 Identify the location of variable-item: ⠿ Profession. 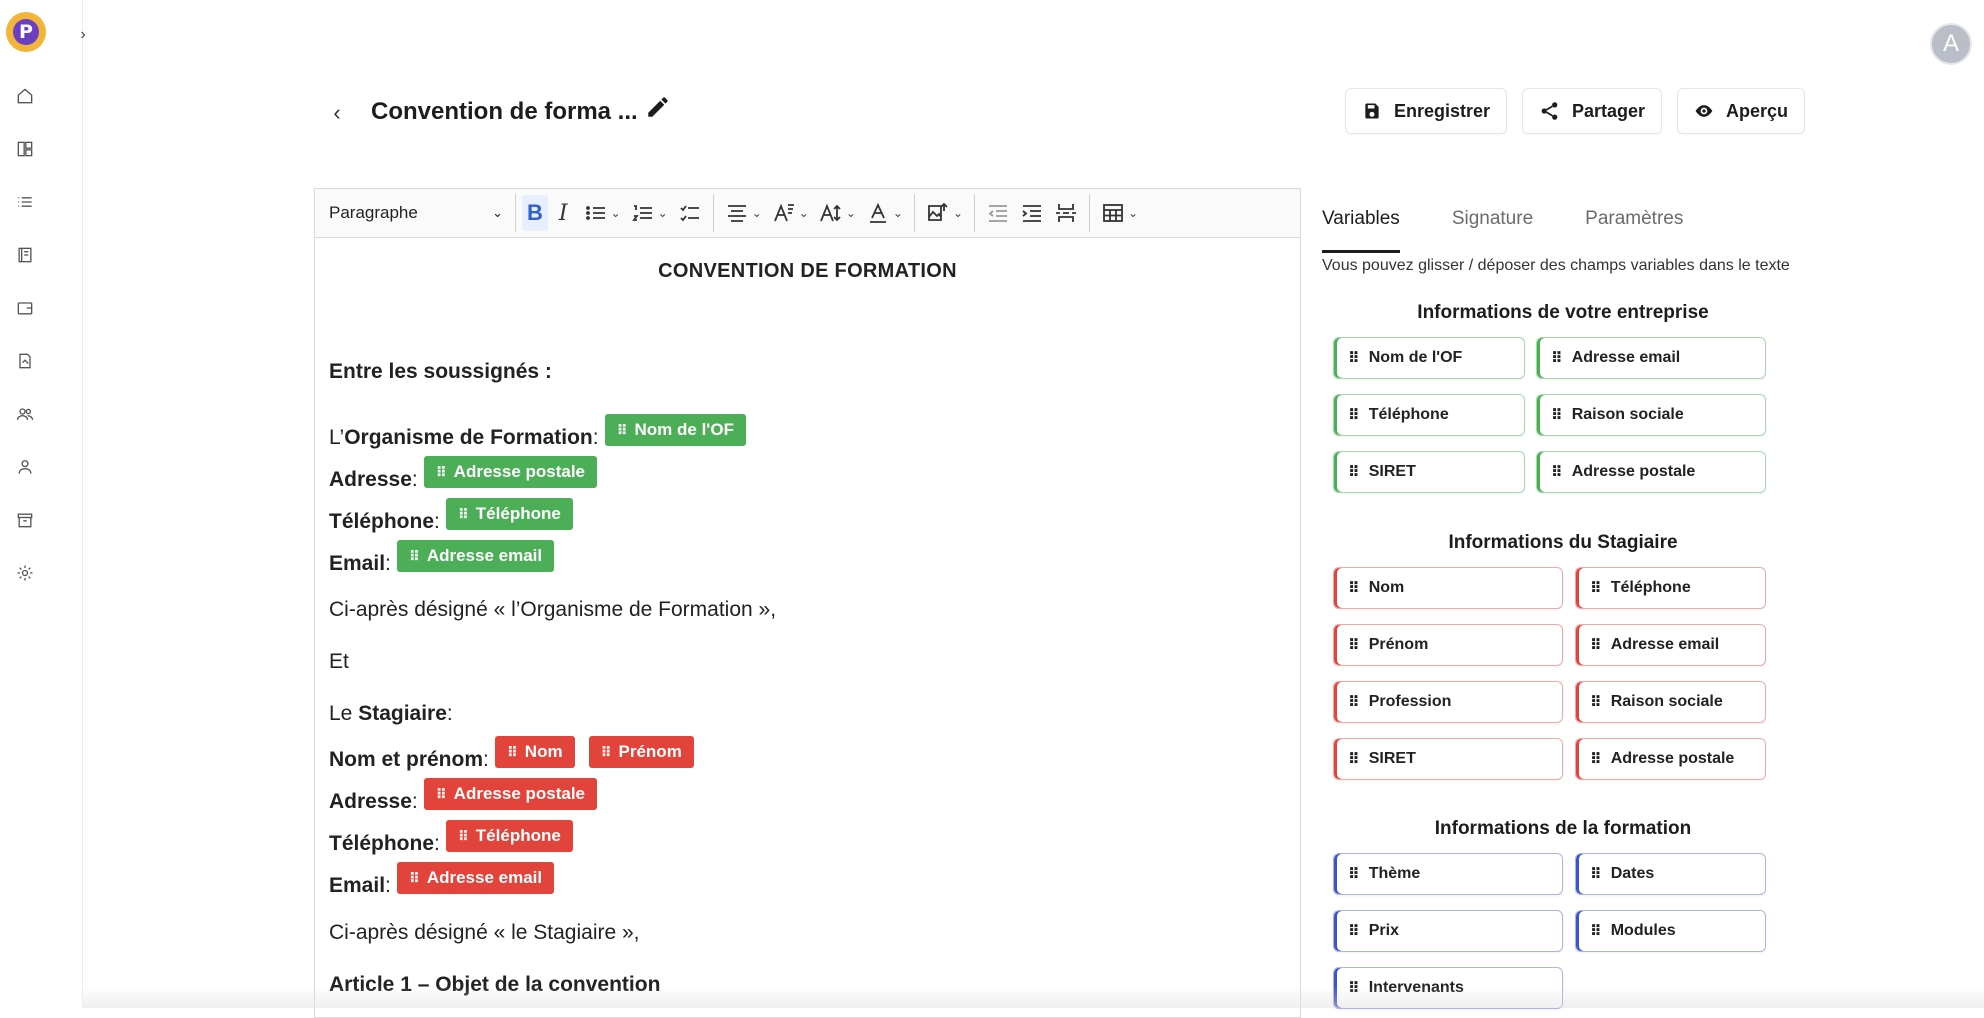
(1448, 702).